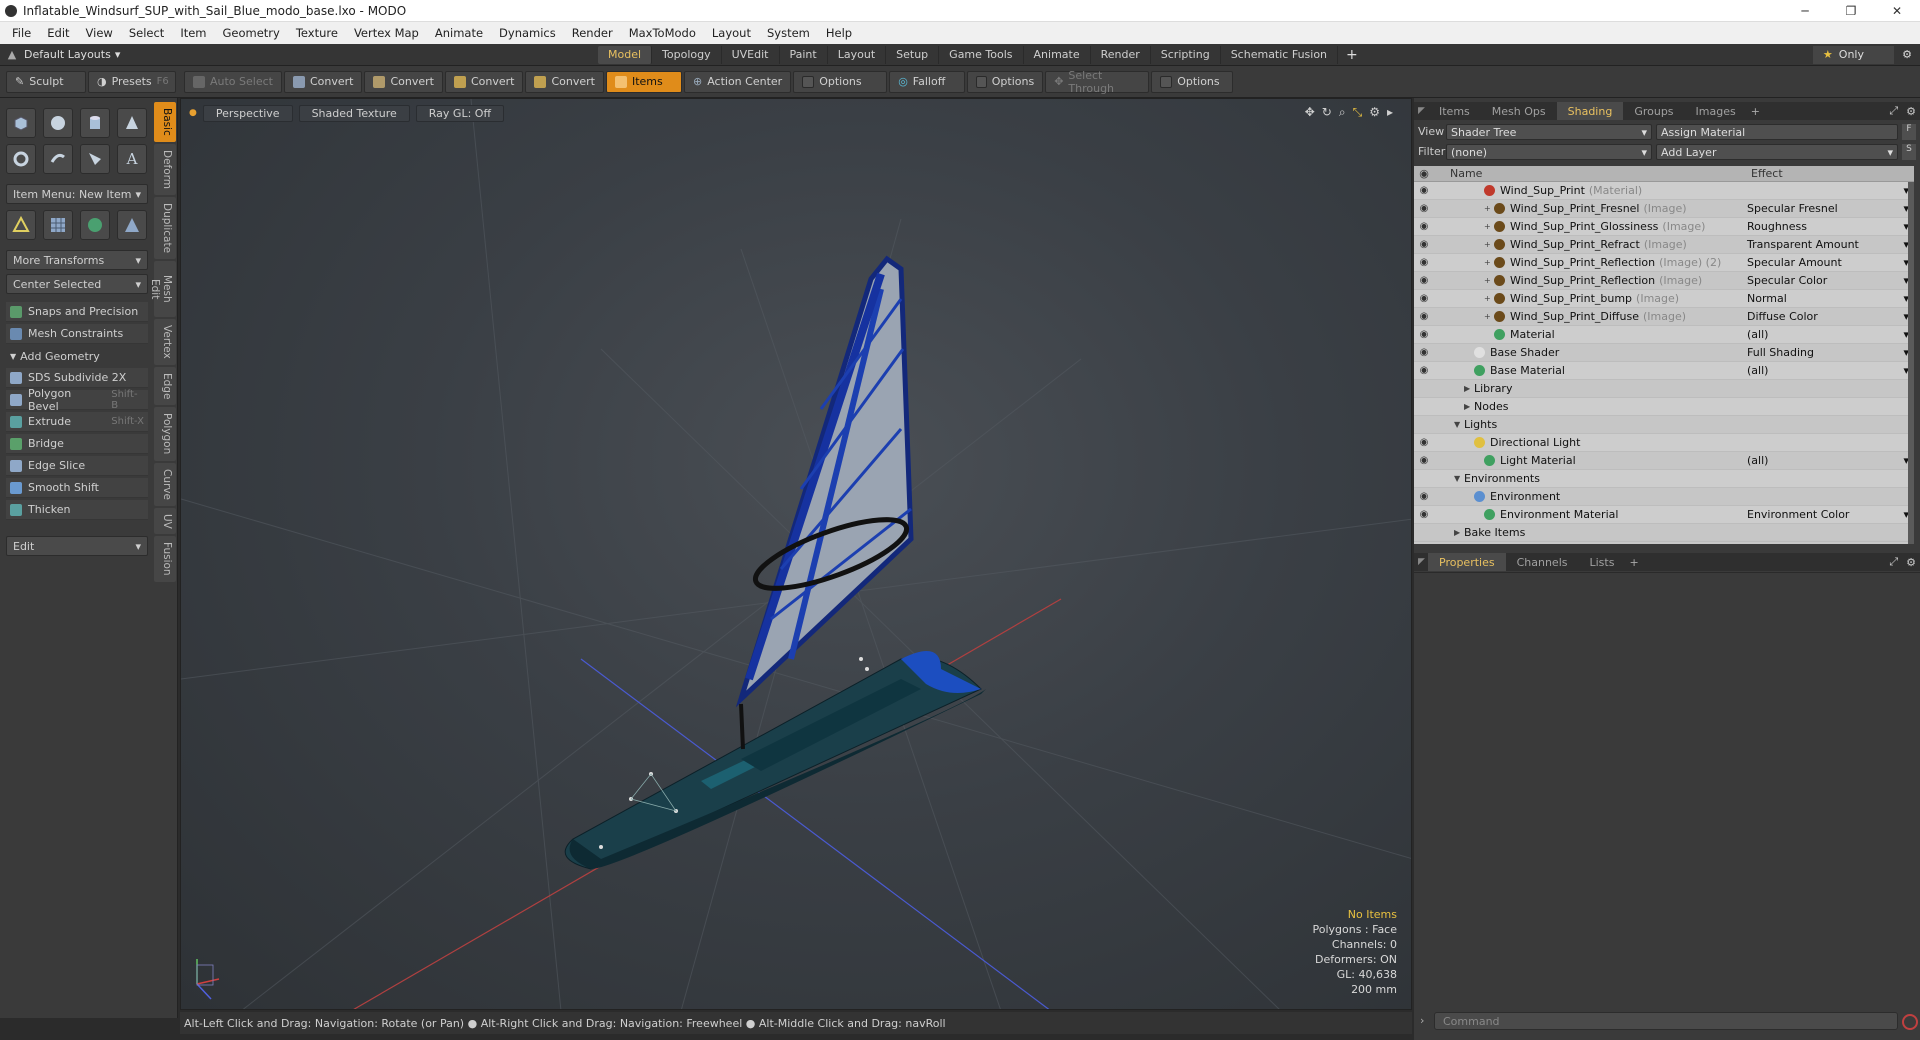 This screenshot has height=1040, width=1920. Describe the element at coordinates (1828, 280) in the screenshot. I see `row-effect-cell: Specular Color ▾` at that location.